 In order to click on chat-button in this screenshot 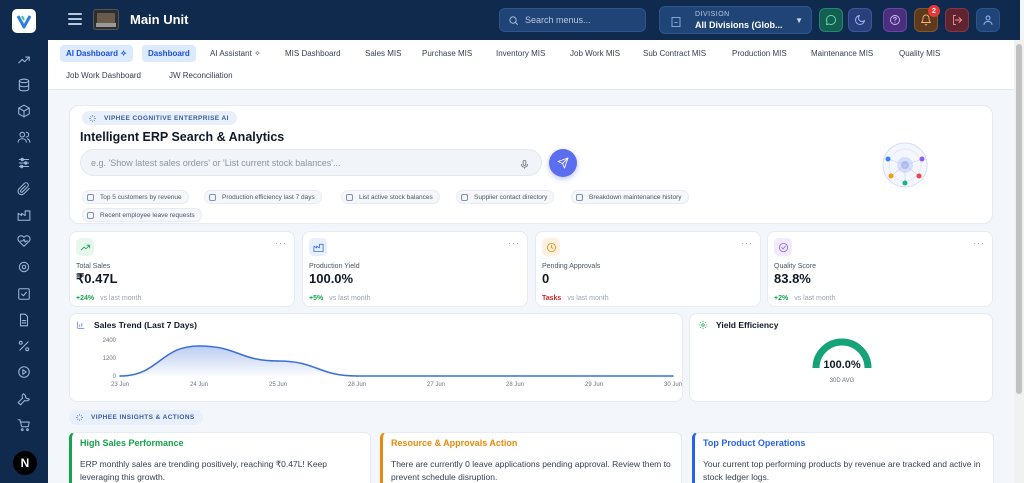, I will do `click(831, 20)`.